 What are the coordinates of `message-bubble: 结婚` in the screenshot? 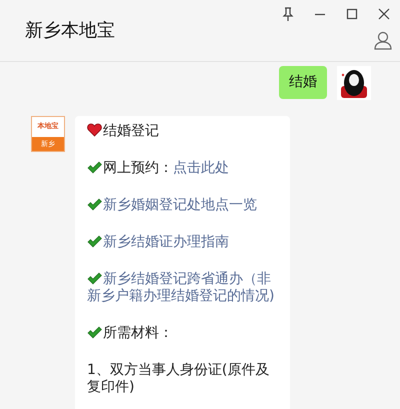 It's located at (303, 82).